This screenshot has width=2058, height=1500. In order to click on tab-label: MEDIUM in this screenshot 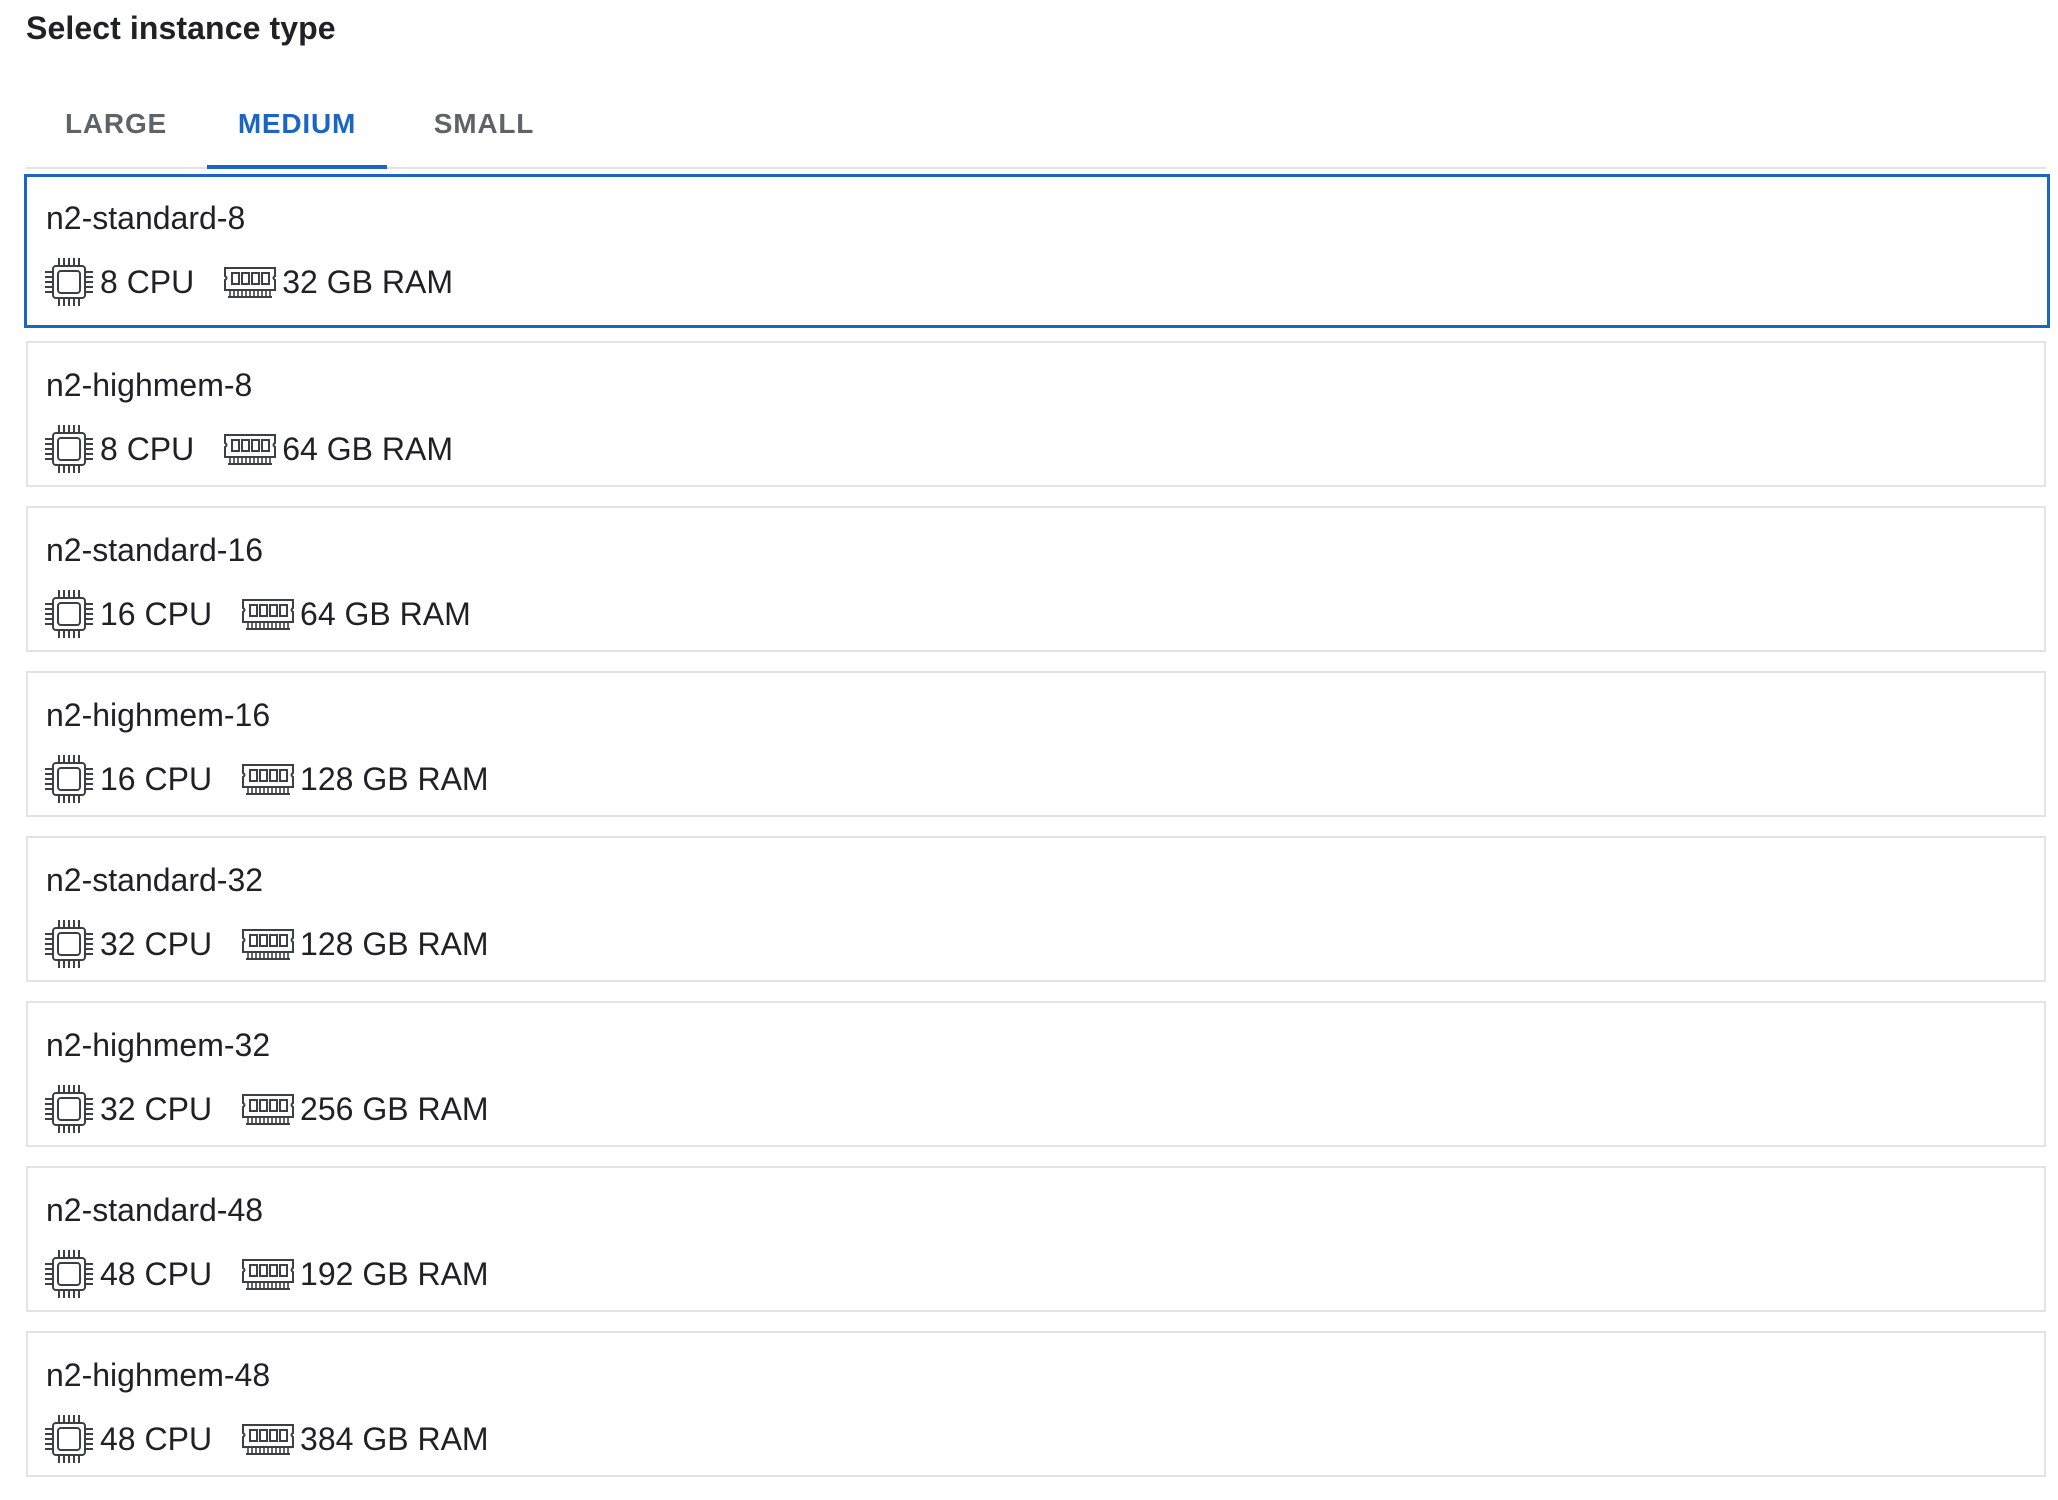, I will do `click(297, 123)`.